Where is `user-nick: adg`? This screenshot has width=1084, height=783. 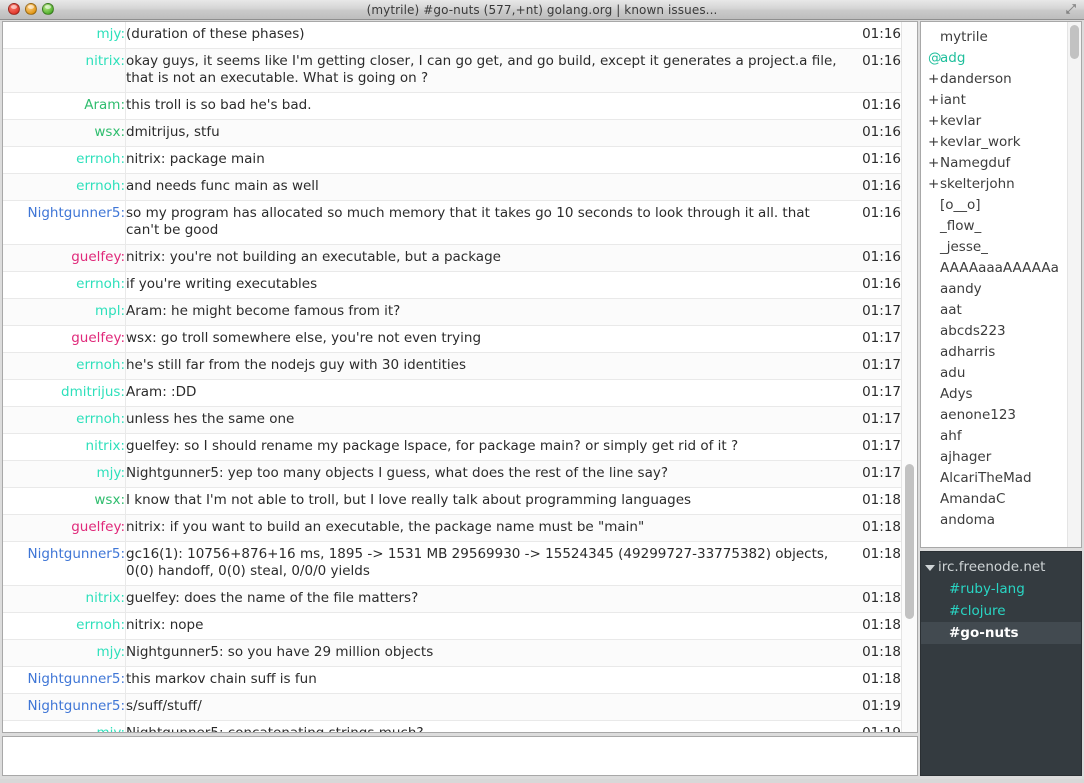
user-nick: adg is located at coordinates (953, 58).